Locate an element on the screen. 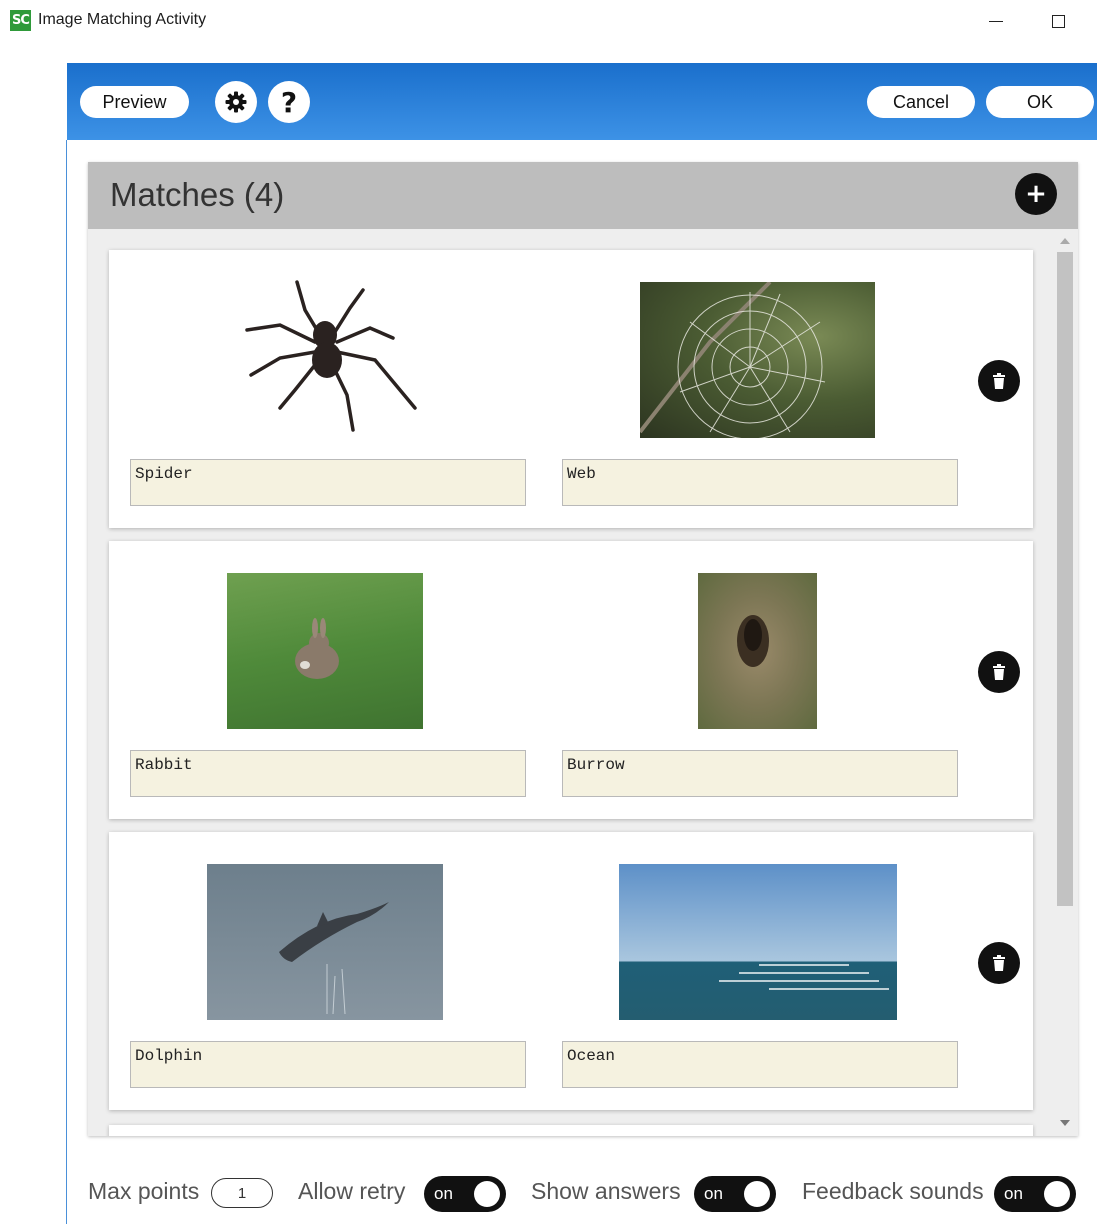 Image resolution: width=1097 pixels, height=1224 pixels. vertical-scrollbar is located at coordinates (1064, 683).